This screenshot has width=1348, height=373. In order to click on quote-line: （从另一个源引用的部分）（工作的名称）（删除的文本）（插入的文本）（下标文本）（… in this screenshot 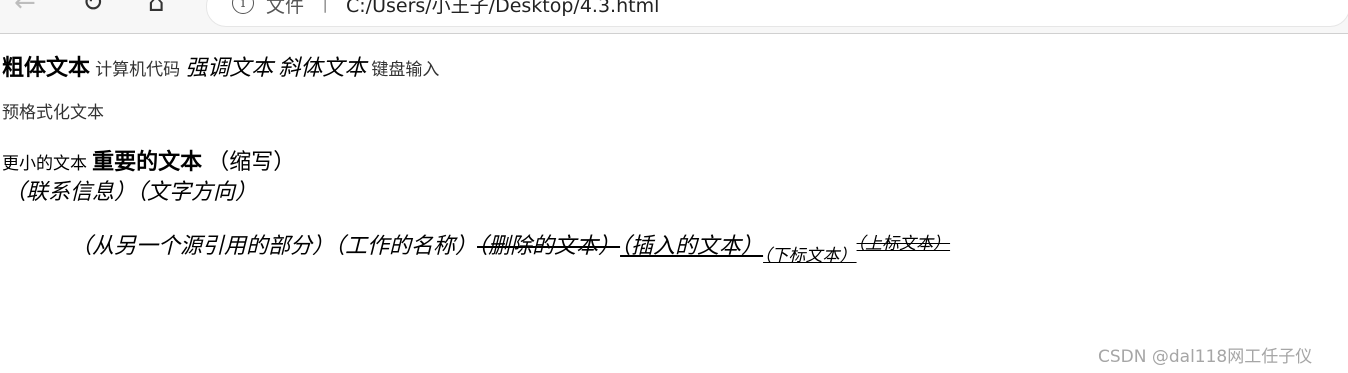, I will do `click(510, 247)`.